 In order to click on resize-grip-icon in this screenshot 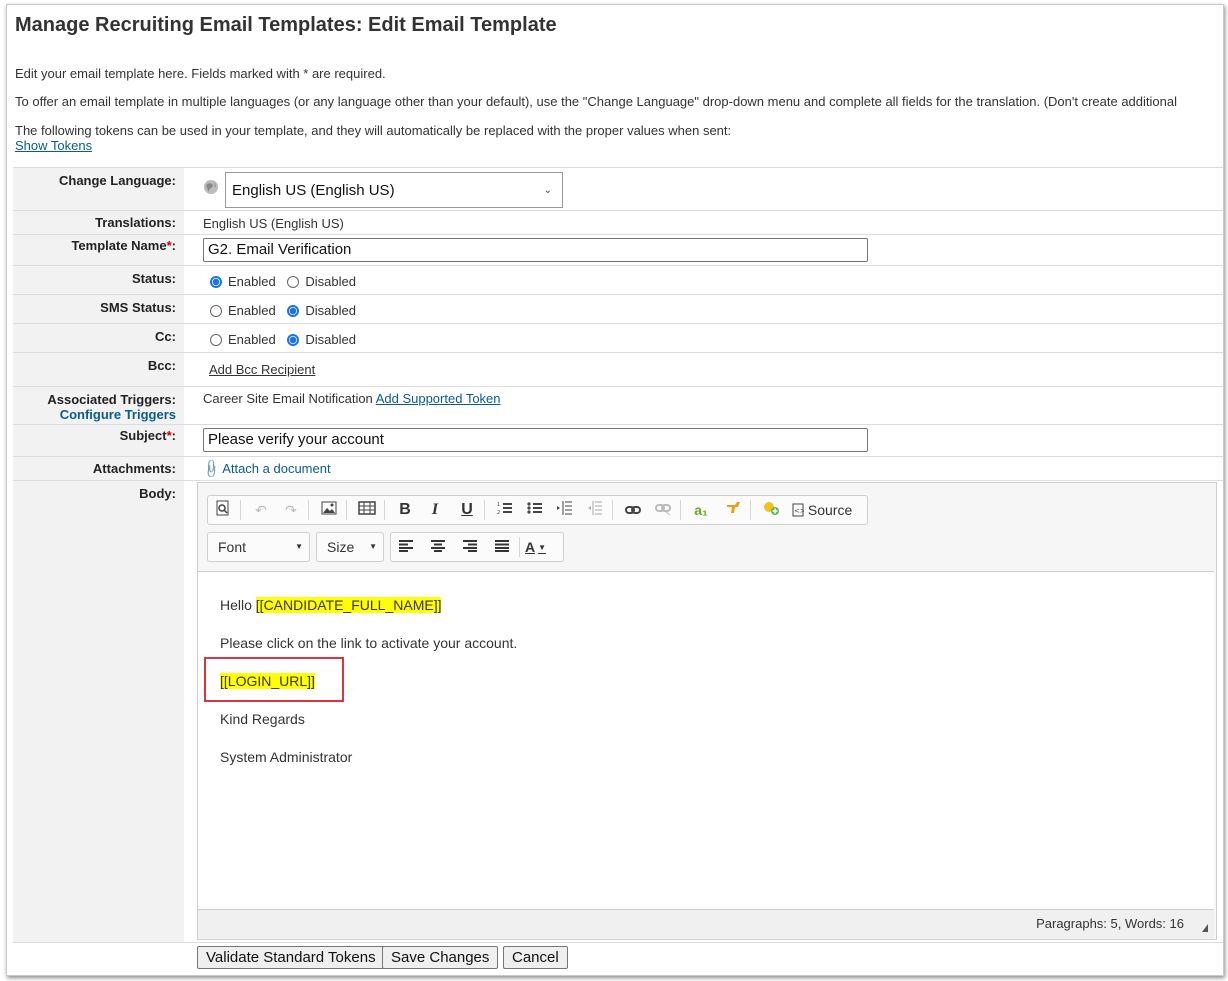, I will do `click(1205, 928)`.